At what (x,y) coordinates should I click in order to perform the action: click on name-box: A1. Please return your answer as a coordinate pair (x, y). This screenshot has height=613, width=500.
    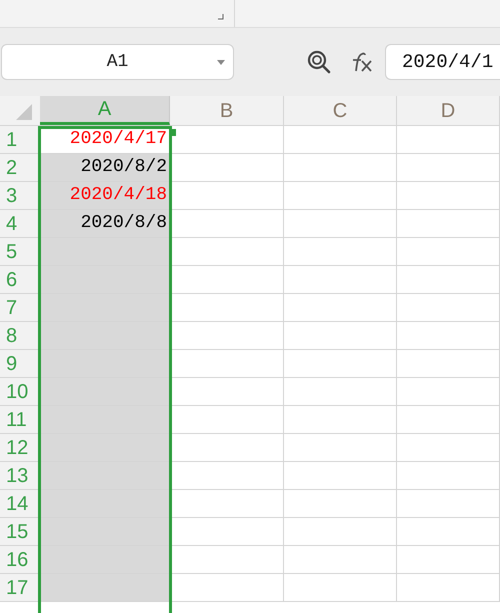
    Looking at the image, I should click on (117, 62).